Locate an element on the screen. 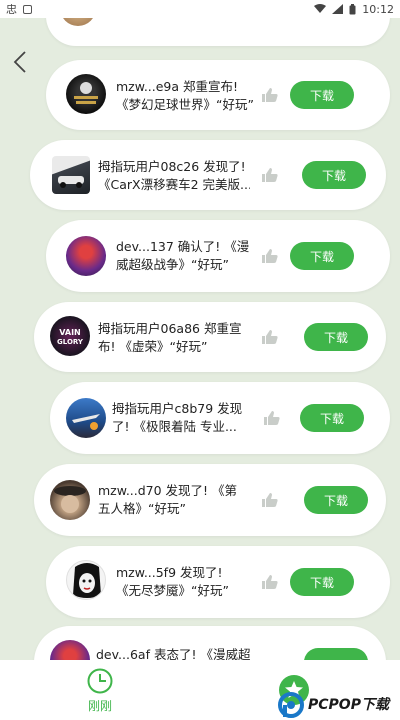  feed-card: 拇指玩用户08c26 发现了! 《CarX漂移赛车2 完美版... 下载 is located at coordinates (208, 175).